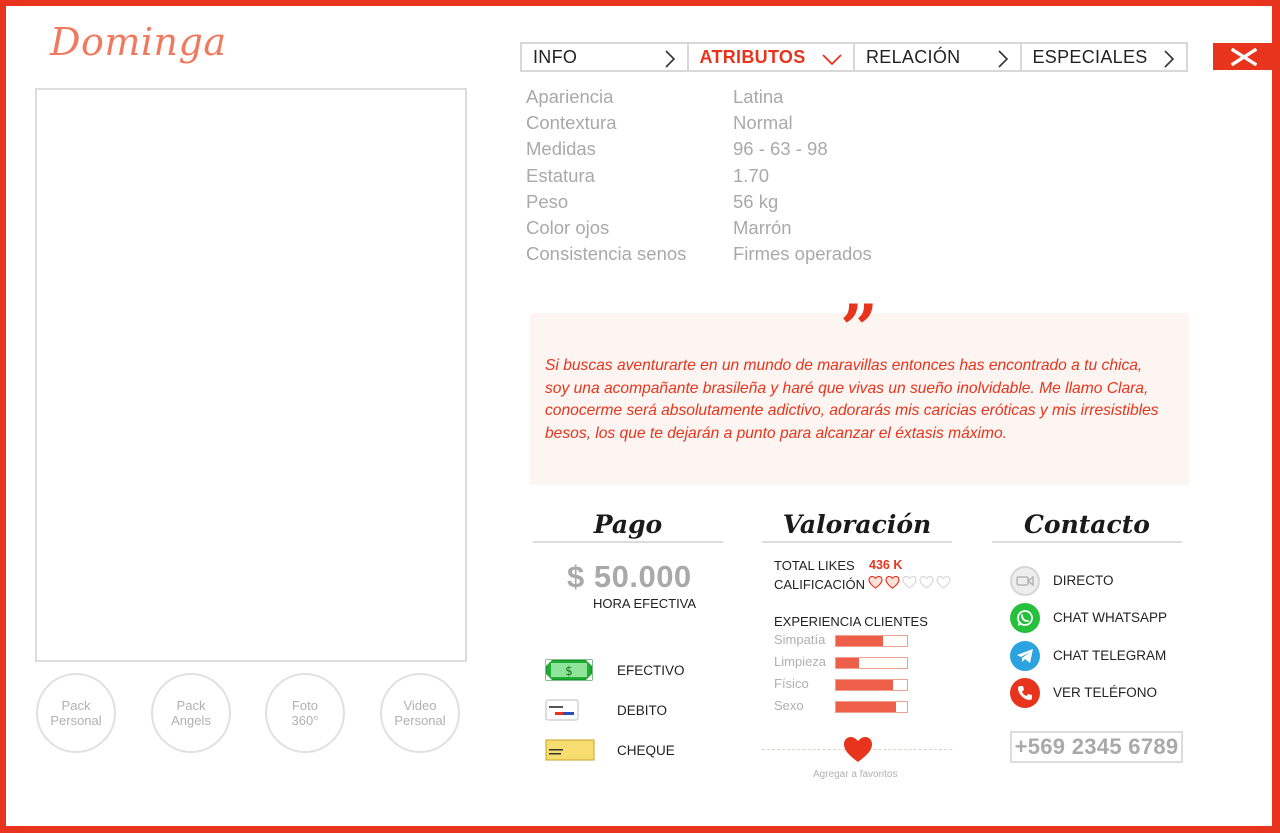  What do you see at coordinates (855, 774) in the screenshot?
I see `add-favorites-link: Agregar a favoritos` at bounding box center [855, 774].